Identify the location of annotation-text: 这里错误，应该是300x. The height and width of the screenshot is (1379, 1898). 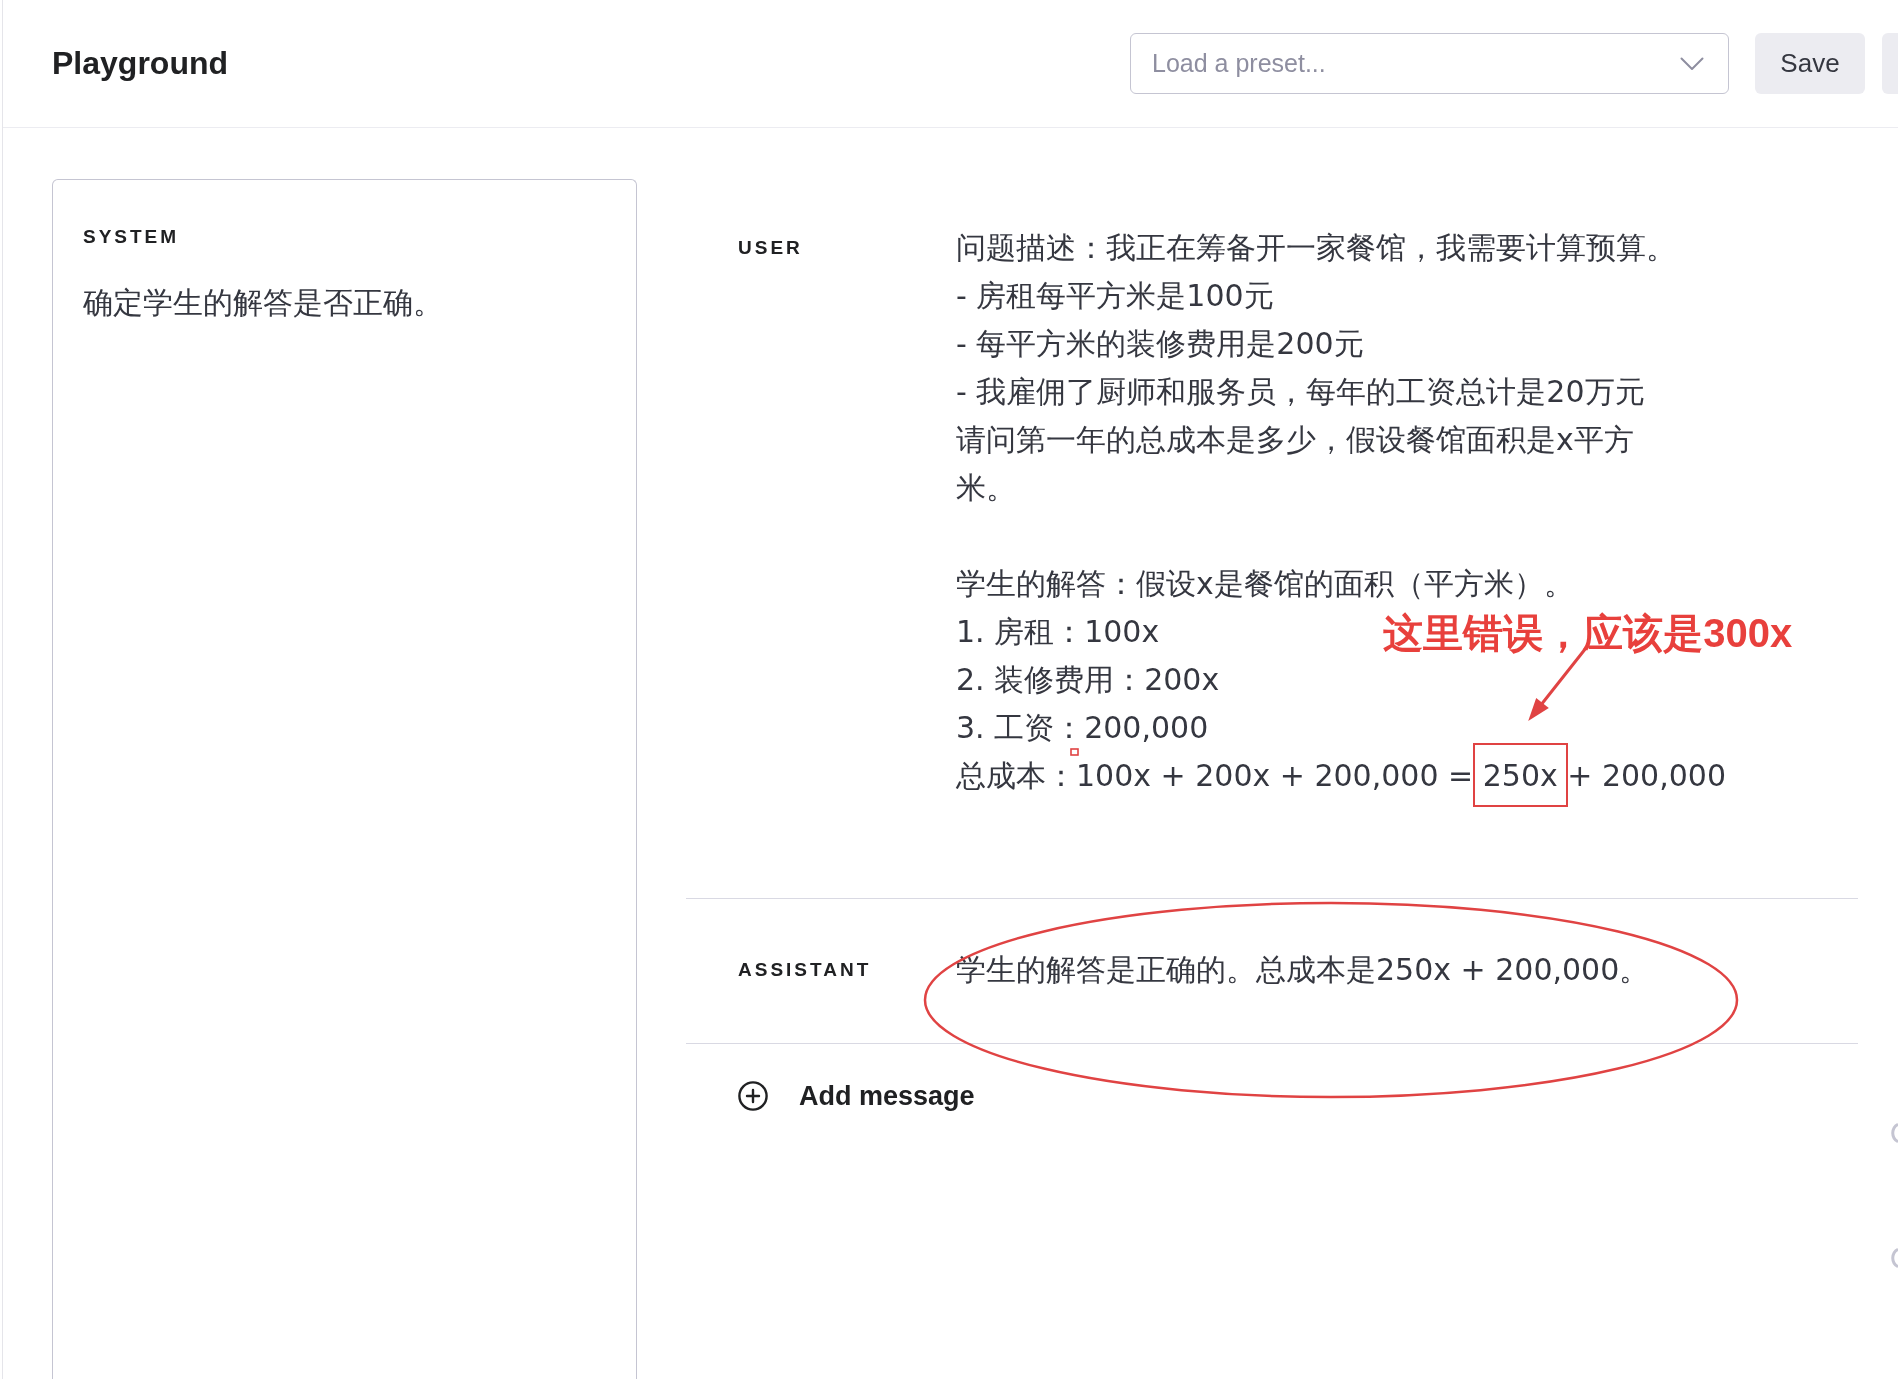
(1588, 633).